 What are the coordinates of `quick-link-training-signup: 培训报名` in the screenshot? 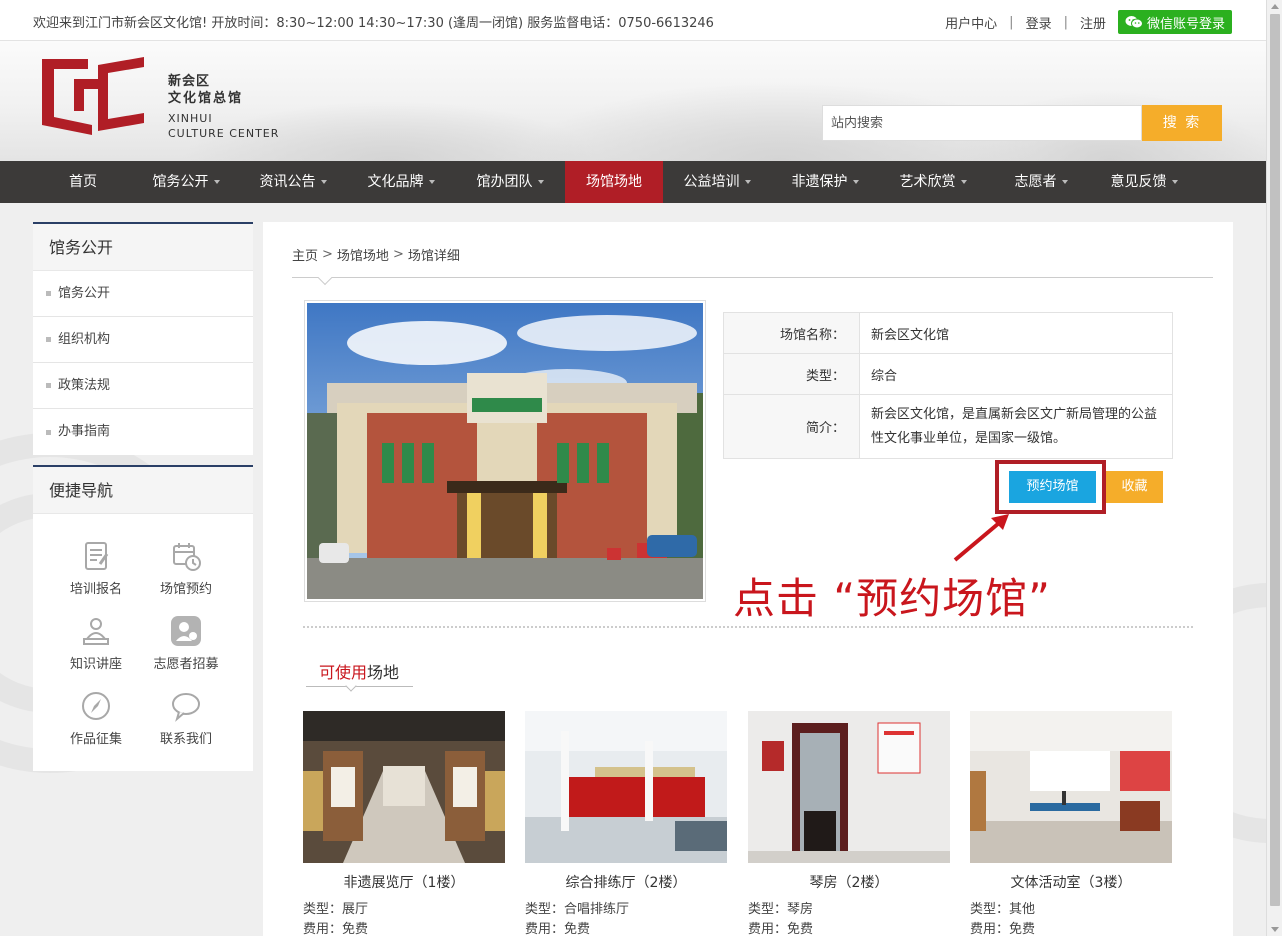 It's located at (96, 568).